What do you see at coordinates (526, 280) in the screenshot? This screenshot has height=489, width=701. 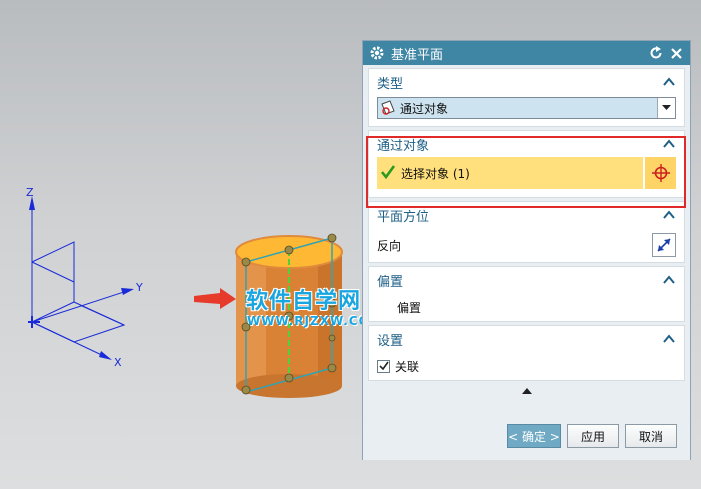 I see `section-offset-header: 偏置` at bounding box center [526, 280].